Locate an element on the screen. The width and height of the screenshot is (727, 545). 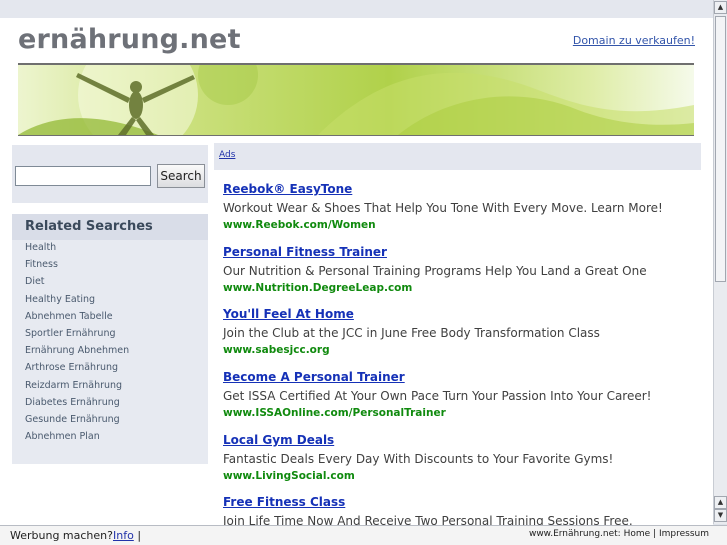
scroll-down-arrow-icon: ▼ is located at coordinates (720, 515).